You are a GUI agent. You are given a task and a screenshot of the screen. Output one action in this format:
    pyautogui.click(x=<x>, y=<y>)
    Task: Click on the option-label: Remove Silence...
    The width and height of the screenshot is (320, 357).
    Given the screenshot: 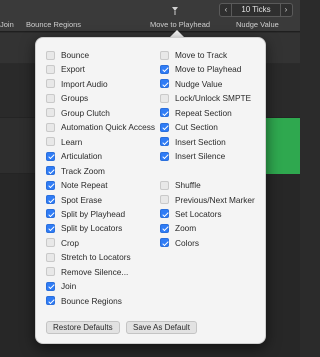 What is the action you would take?
    pyautogui.click(x=95, y=271)
    